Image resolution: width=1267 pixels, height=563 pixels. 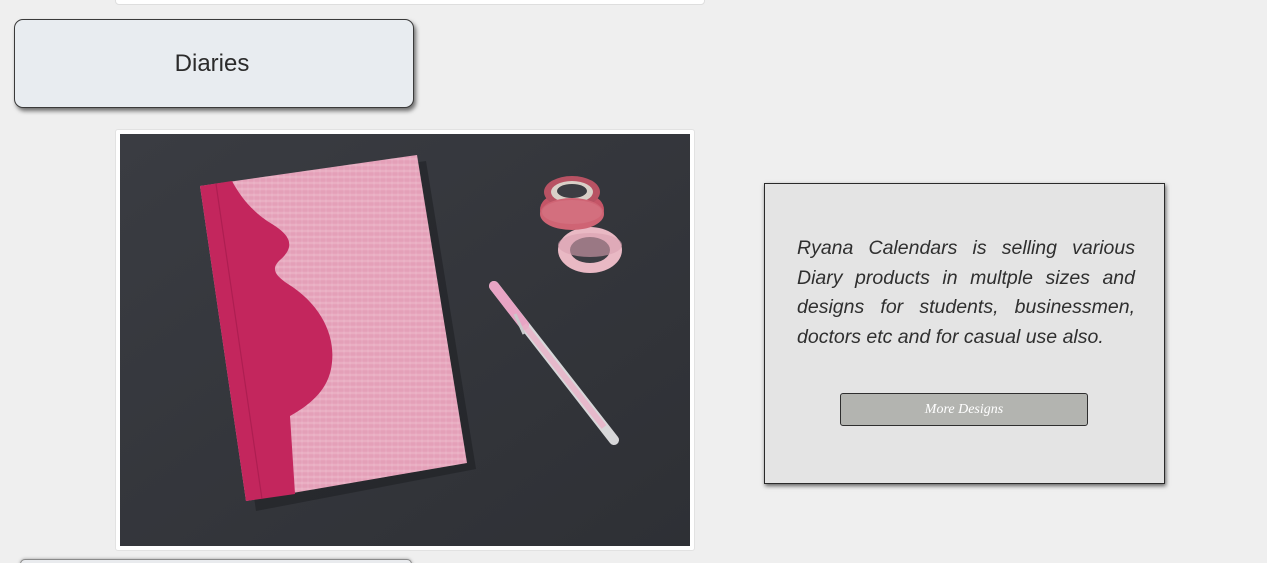 I want to click on top-card-edge, so click(x=410, y=2).